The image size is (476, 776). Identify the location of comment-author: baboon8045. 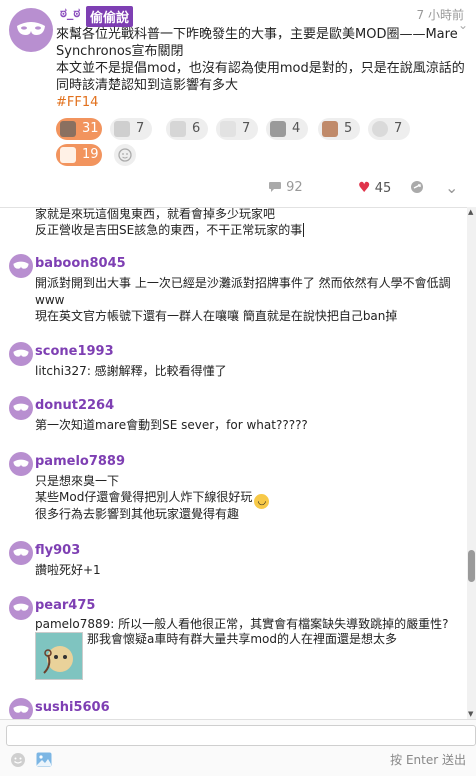
(80, 263).